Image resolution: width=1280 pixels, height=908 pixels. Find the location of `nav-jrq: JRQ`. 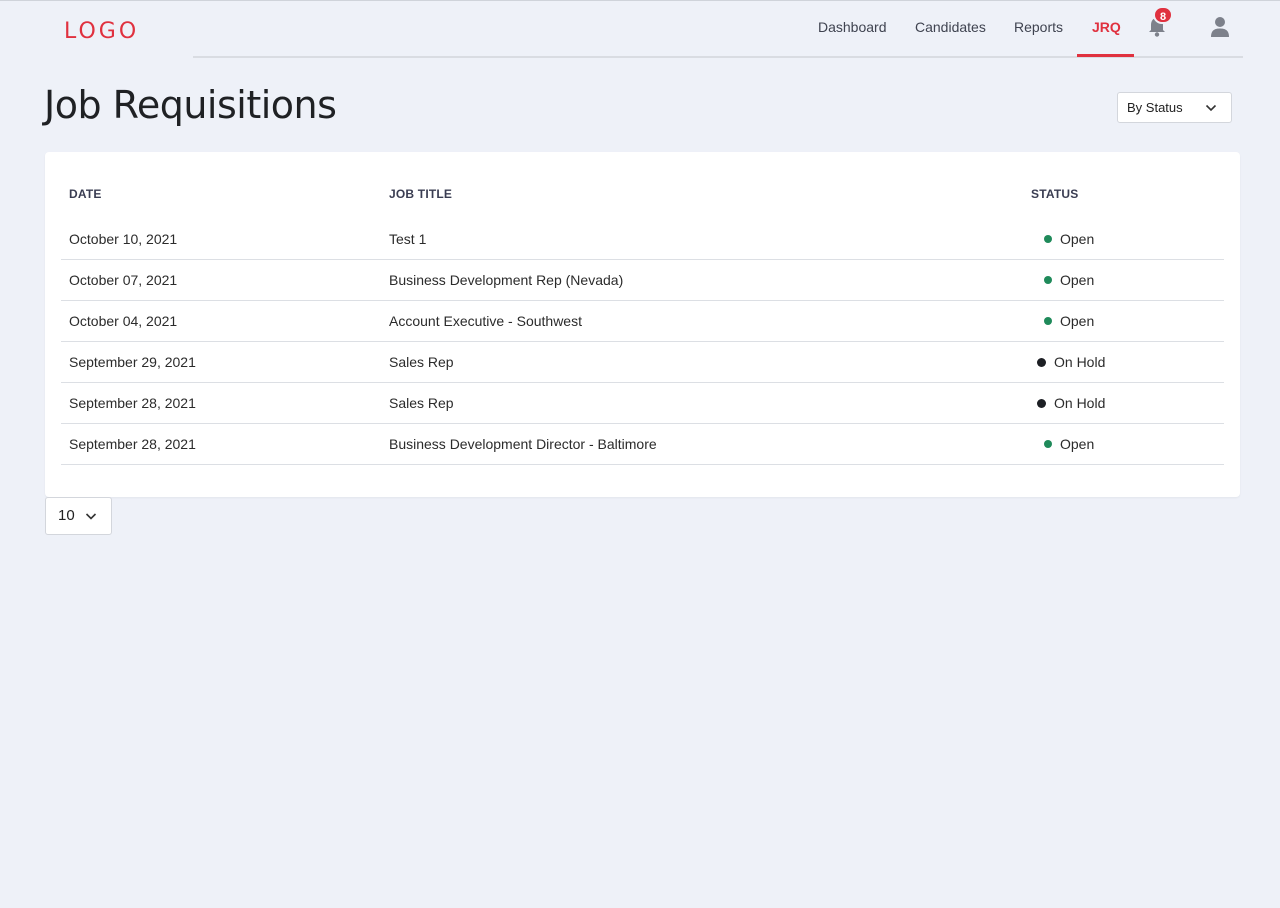

nav-jrq: JRQ is located at coordinates (1106, 27).